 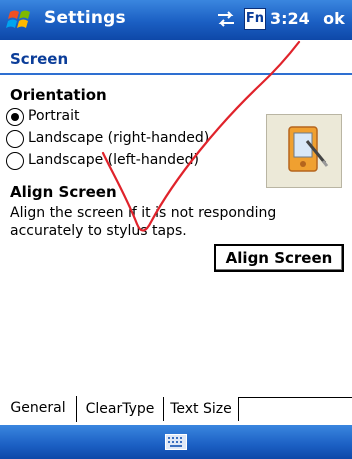 I want to click on radio-label: Landscape (left-handed), so click(x=114, y=160).